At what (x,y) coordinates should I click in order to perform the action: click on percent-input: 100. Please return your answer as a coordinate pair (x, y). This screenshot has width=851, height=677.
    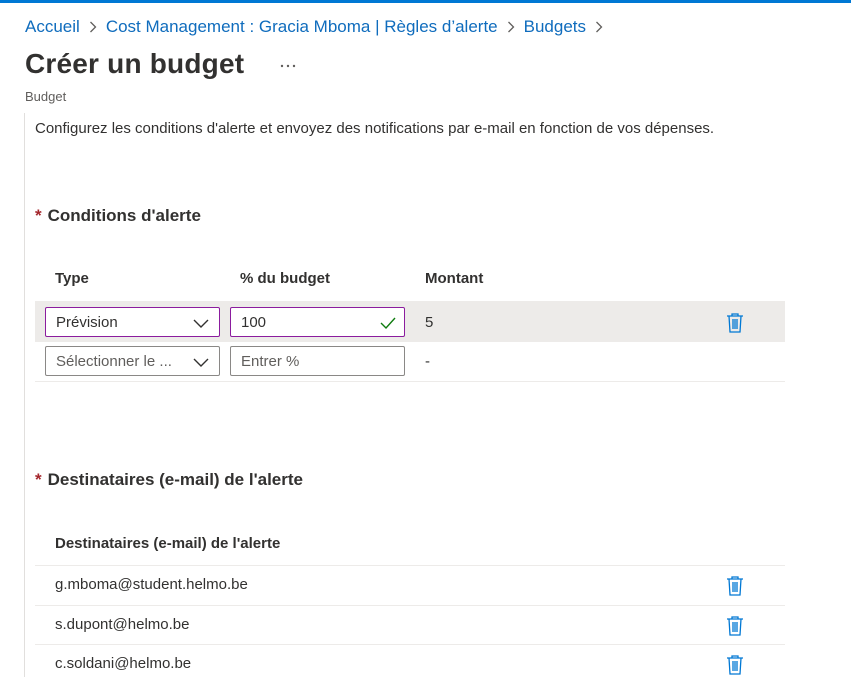
    Looking at the image, I should click on (317, 322).